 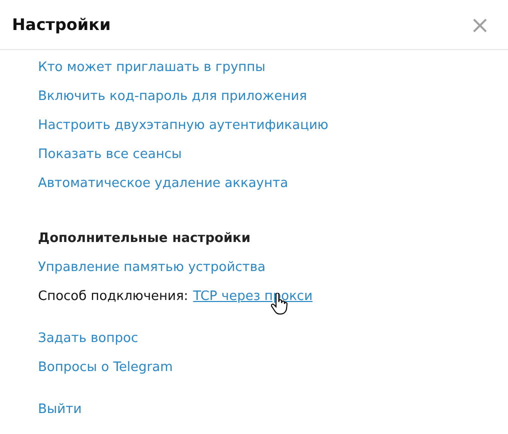 What do you see at coordinates (113, 297) in the screenshot?
I see `setting-label: Способ подключения:` at bounding box center [113, 297].